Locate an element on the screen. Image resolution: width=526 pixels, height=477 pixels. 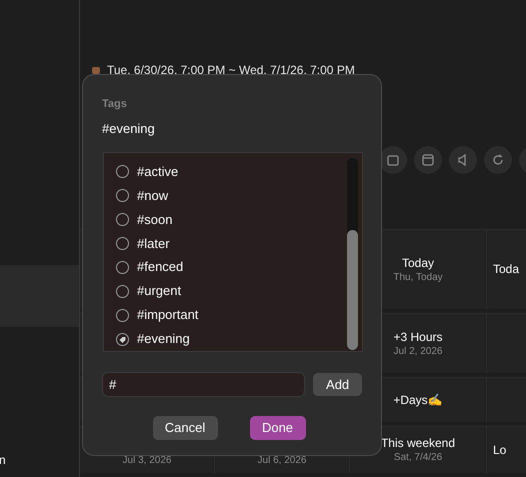
grid-cell: Toda is located at coordinates (506, 269).